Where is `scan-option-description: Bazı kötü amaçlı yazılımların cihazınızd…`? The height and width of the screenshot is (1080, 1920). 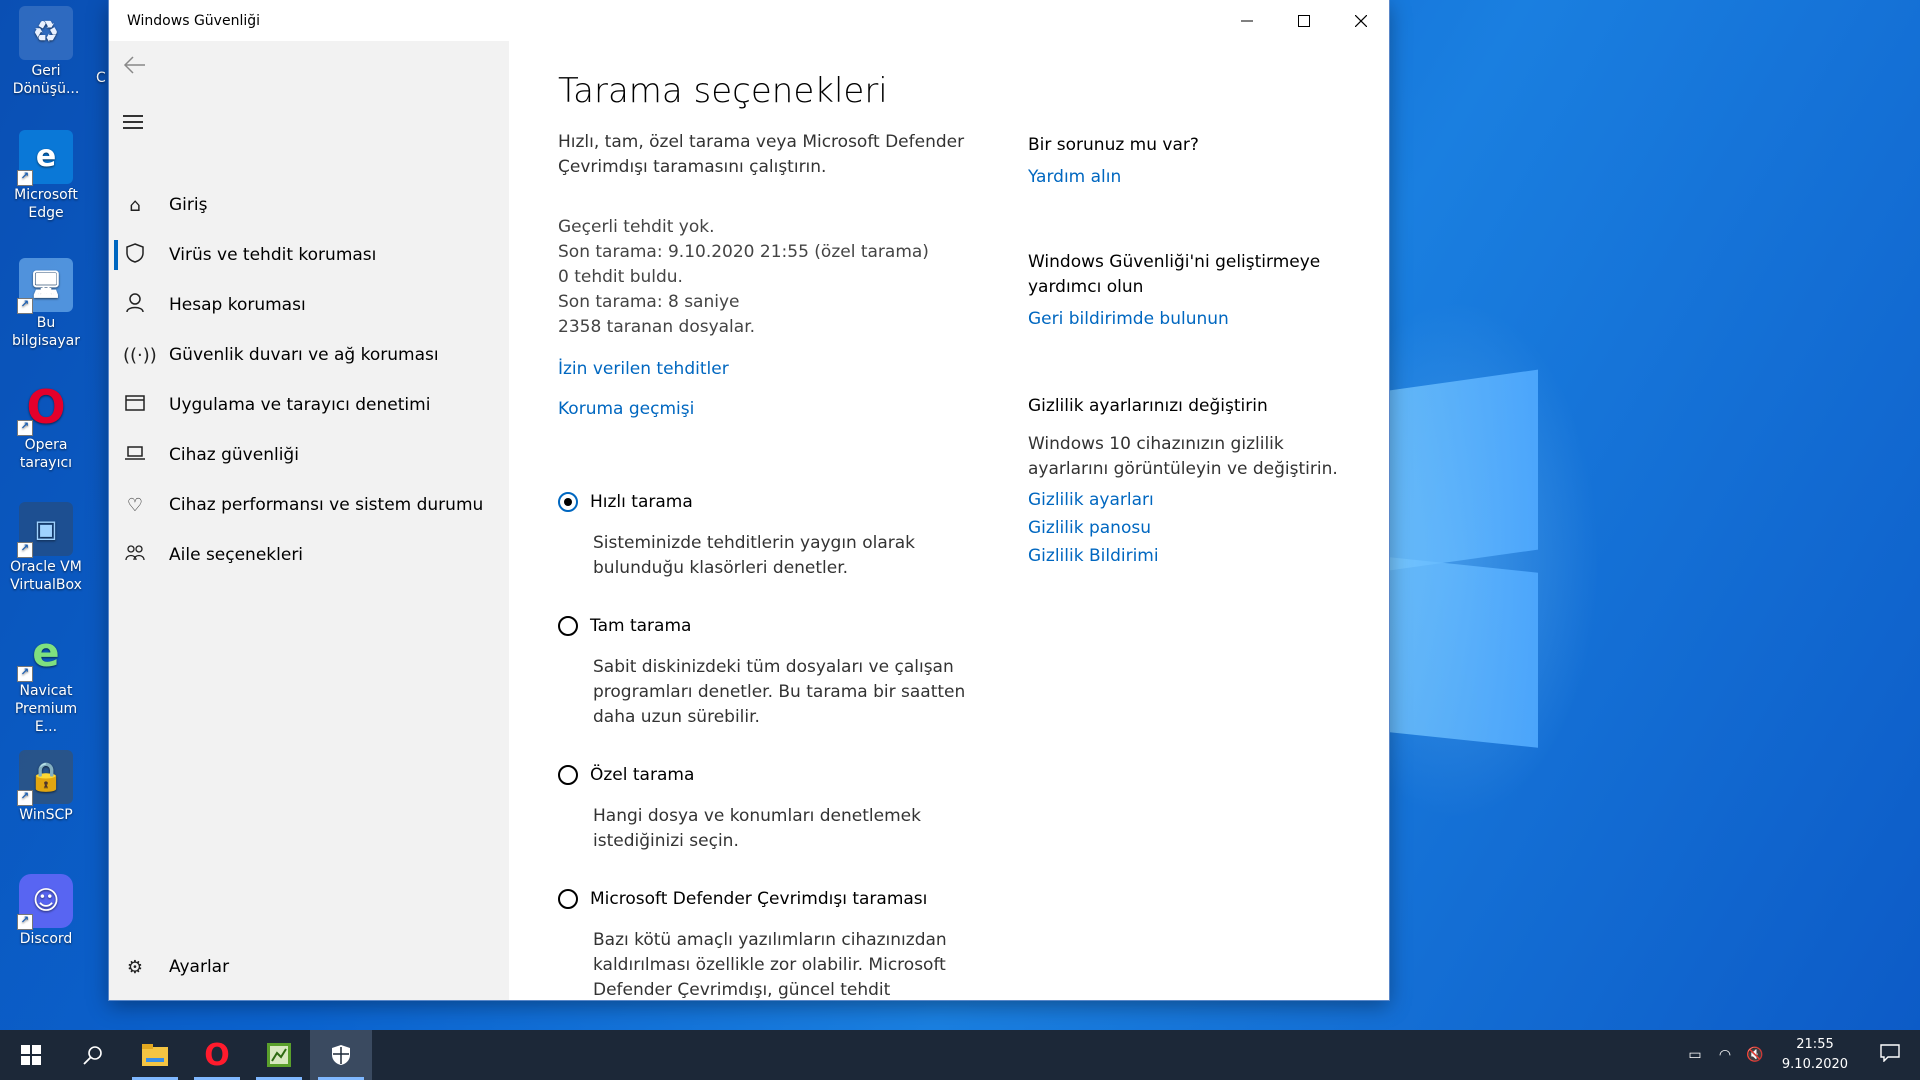 scan-option-description: Bazı kötü amaçlı yazılımların cihazınızd… is located at coordinates (770, 965).